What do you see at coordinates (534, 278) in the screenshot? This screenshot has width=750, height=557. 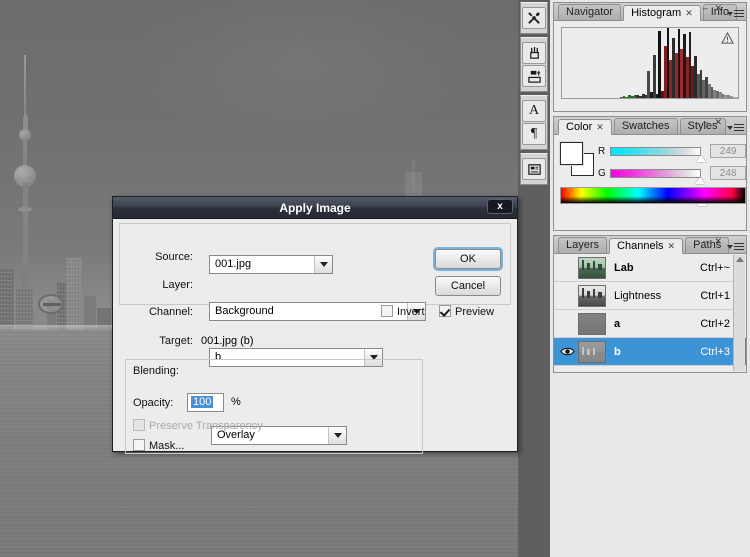 I see `collapsed-dock-strip: A ¶` at bounding box center [534, 278].